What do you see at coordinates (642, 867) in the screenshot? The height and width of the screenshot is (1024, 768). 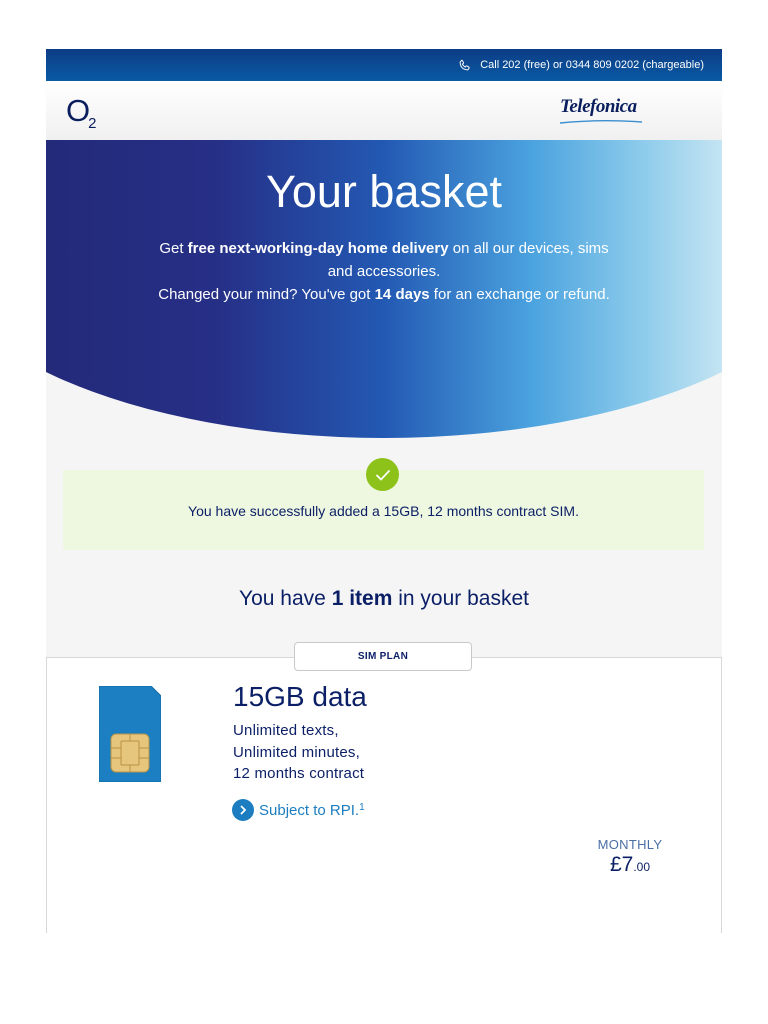 I see `price-minor: .00` at bounding box center [642, 867].